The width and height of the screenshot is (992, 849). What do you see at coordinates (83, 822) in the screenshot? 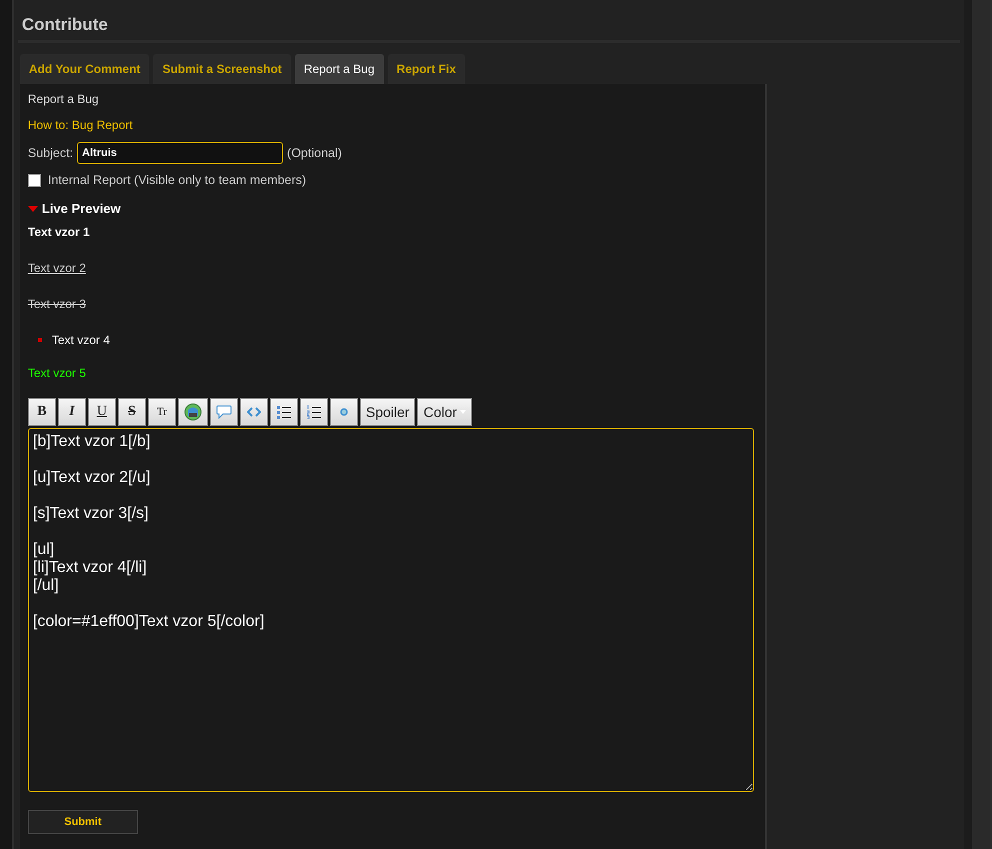
I see `submit-button: Submit` at bounding box center [83, 822].